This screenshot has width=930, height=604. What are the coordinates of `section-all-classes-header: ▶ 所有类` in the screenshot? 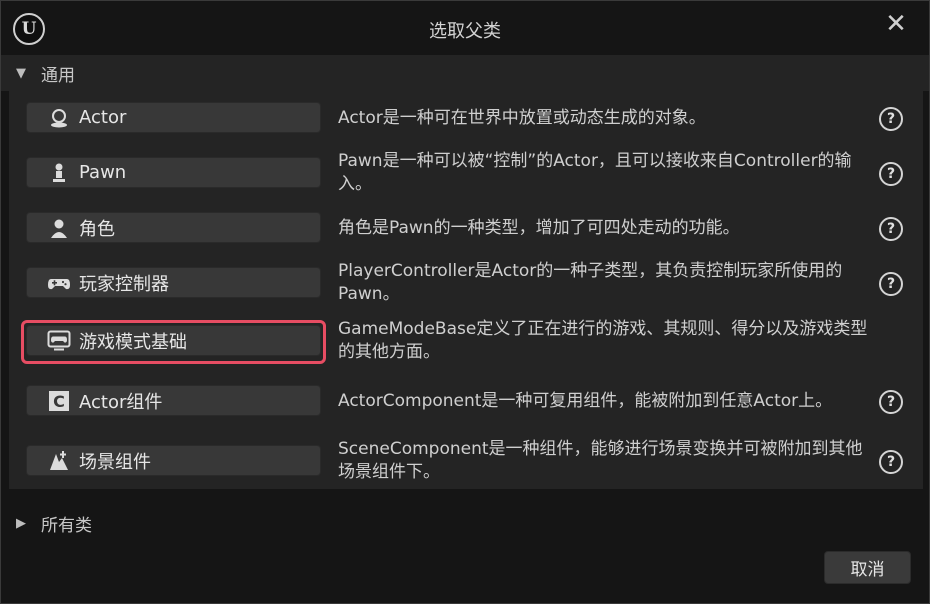 It's located at (465, 523).